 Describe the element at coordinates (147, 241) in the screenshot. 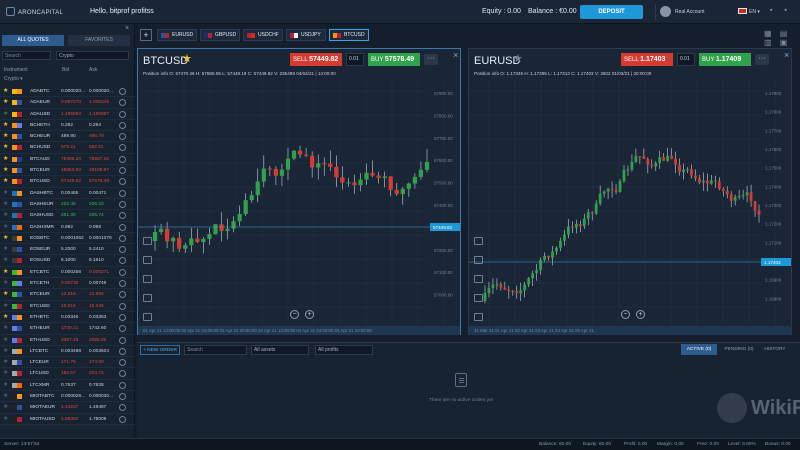

I see `indicator-icon` at that location.